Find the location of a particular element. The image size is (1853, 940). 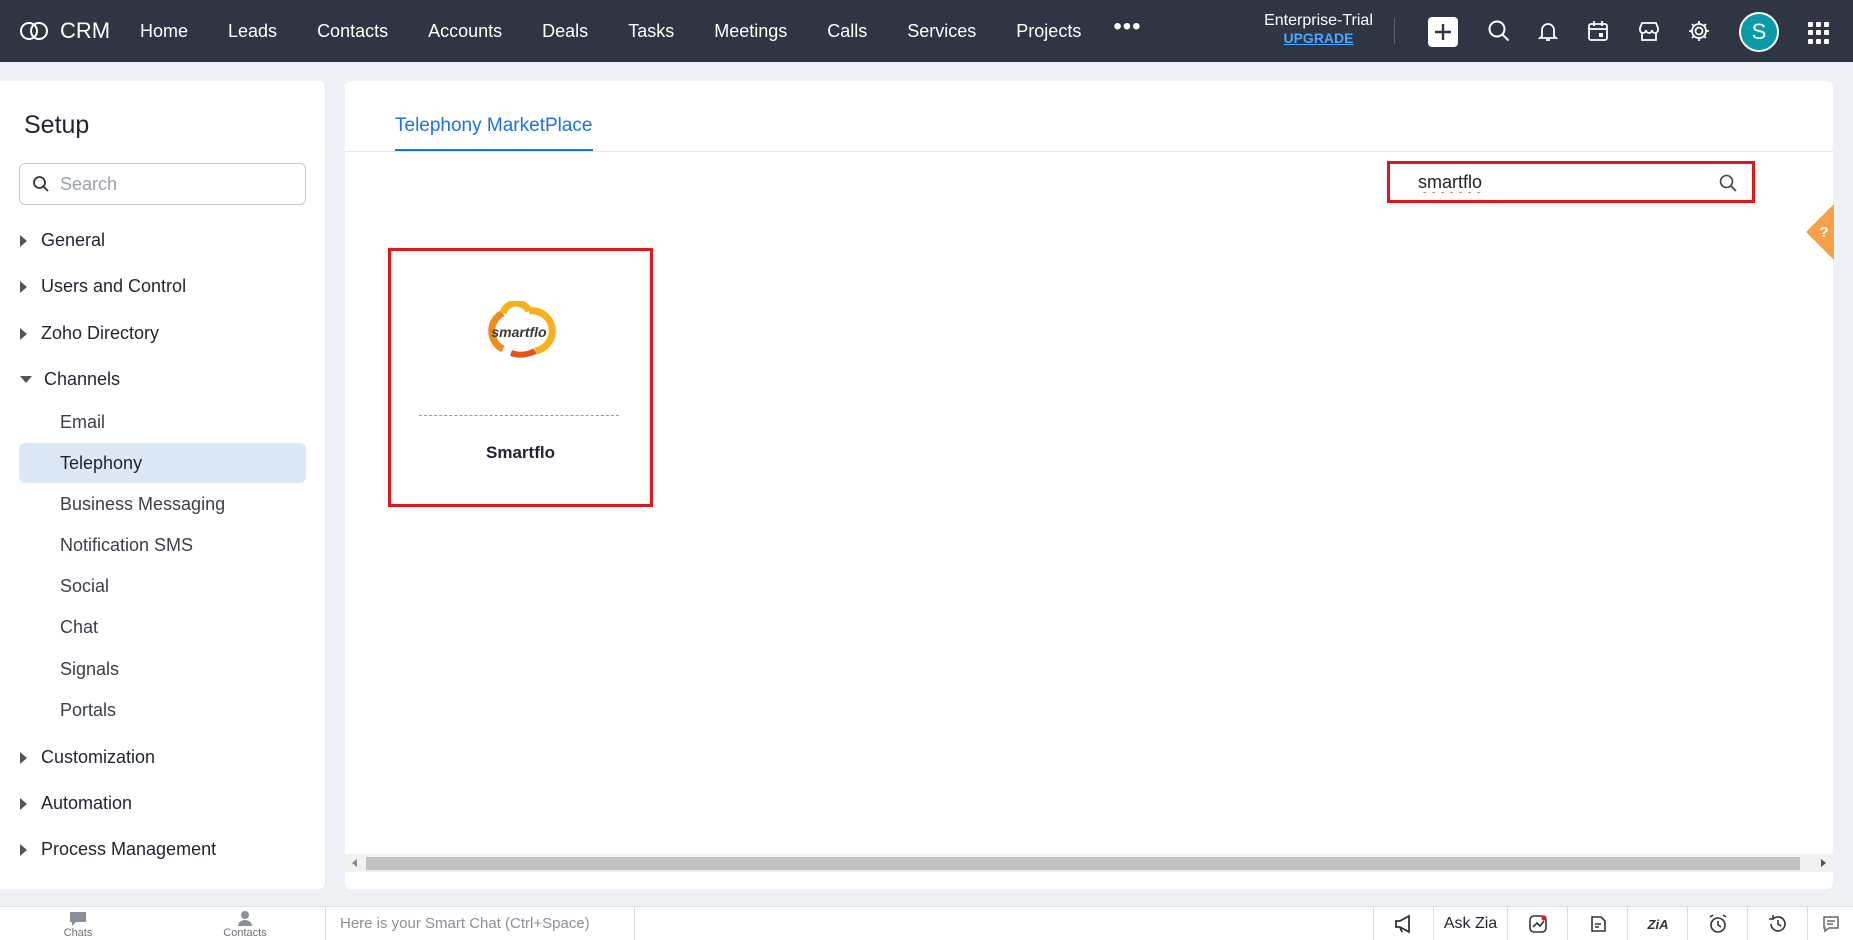

ask-zia-label: Ask Zia is located at coordinates (1470, 923).